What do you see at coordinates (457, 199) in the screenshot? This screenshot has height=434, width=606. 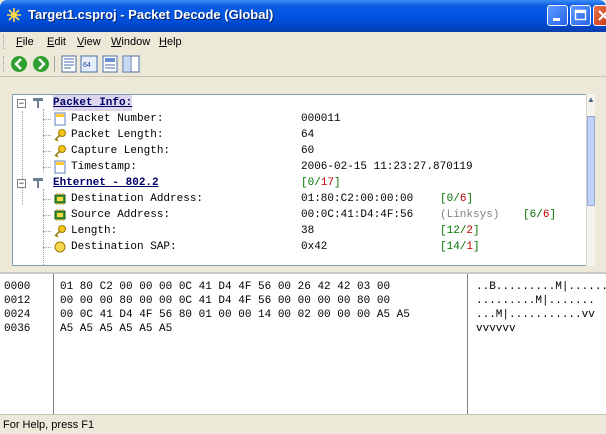 I see `byte-range: [0/6]` at bounding box center [457, 199].